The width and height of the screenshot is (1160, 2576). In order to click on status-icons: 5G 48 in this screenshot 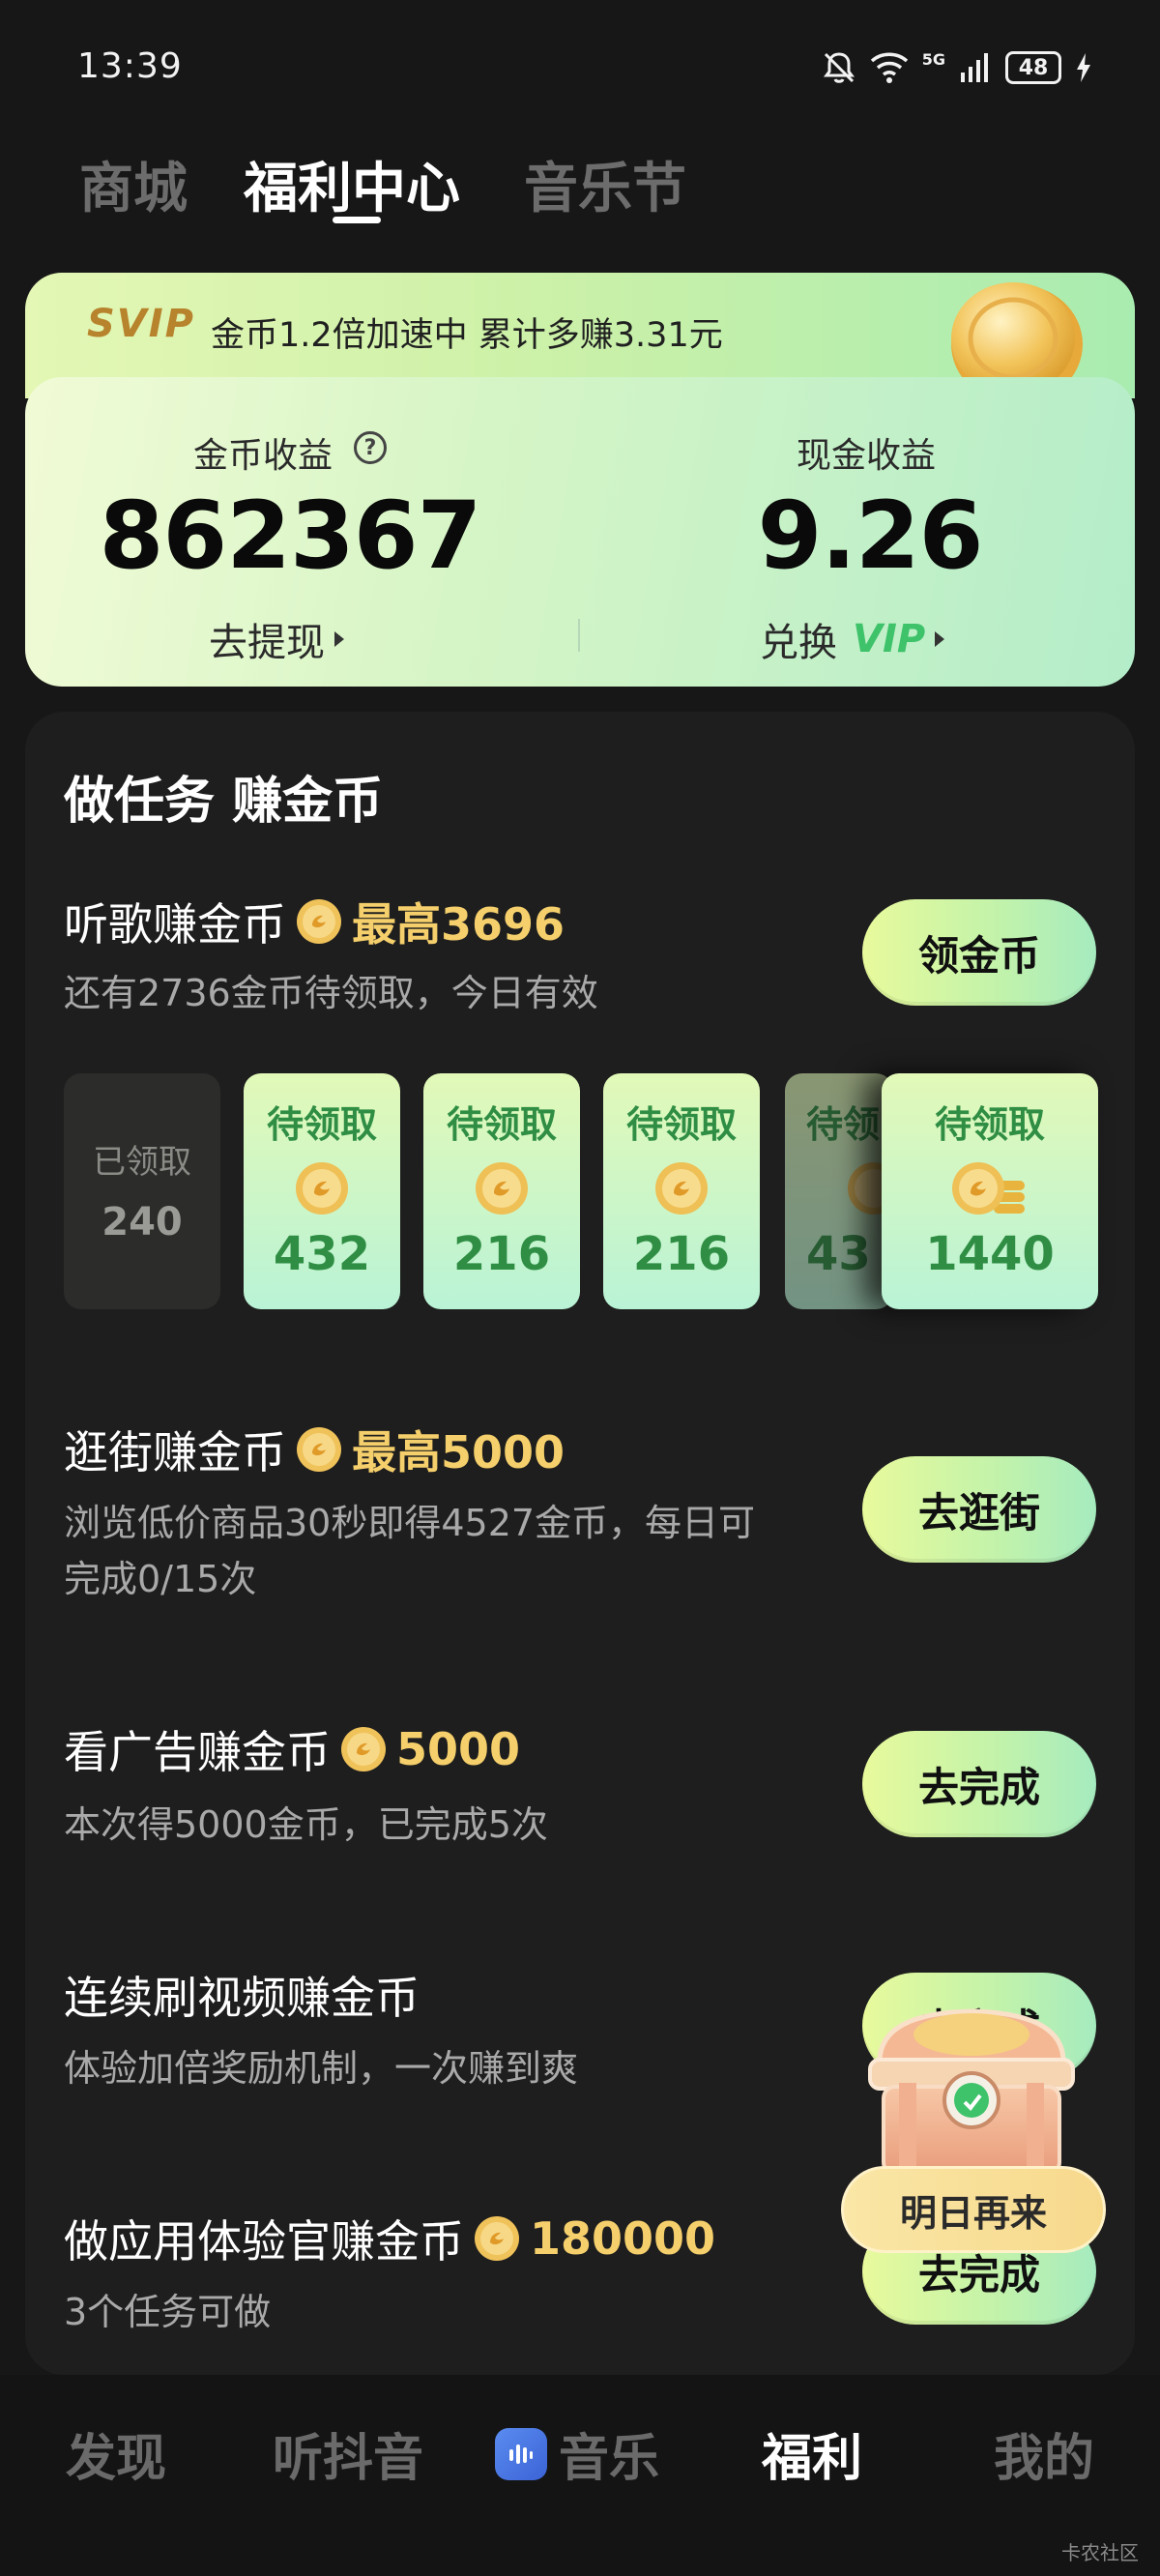, I will do `click(957, 67)`.